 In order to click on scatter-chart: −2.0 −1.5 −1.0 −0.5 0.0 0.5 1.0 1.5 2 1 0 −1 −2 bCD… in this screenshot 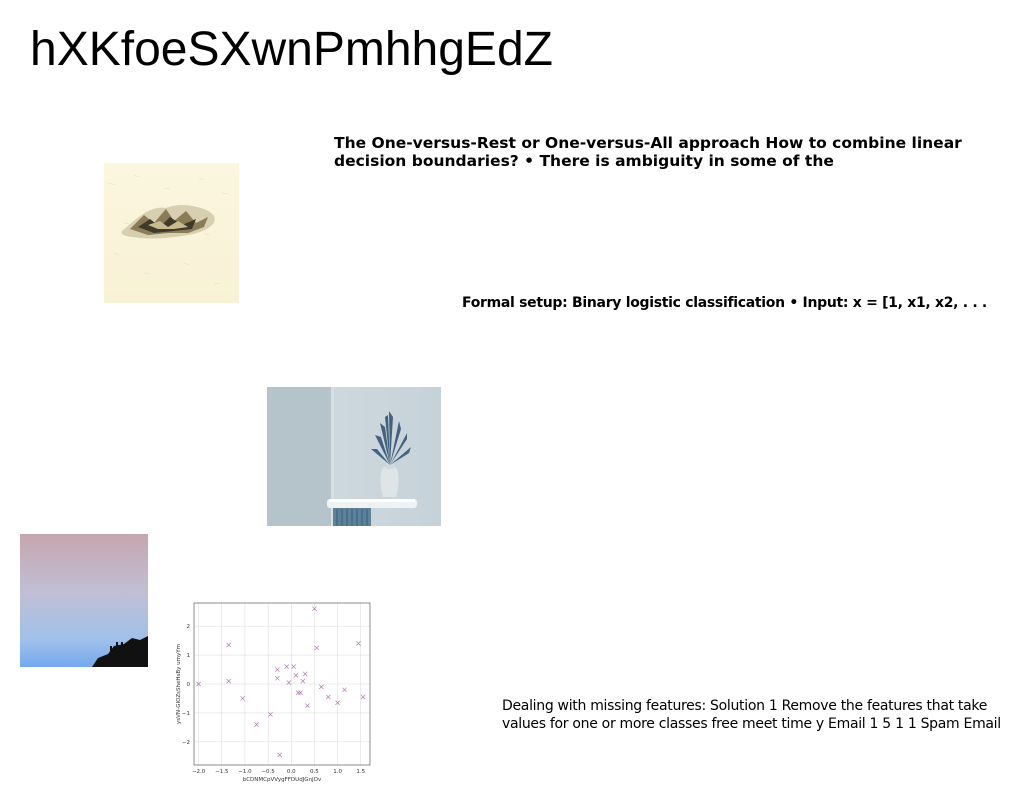, I will do `click(273, 692)`.